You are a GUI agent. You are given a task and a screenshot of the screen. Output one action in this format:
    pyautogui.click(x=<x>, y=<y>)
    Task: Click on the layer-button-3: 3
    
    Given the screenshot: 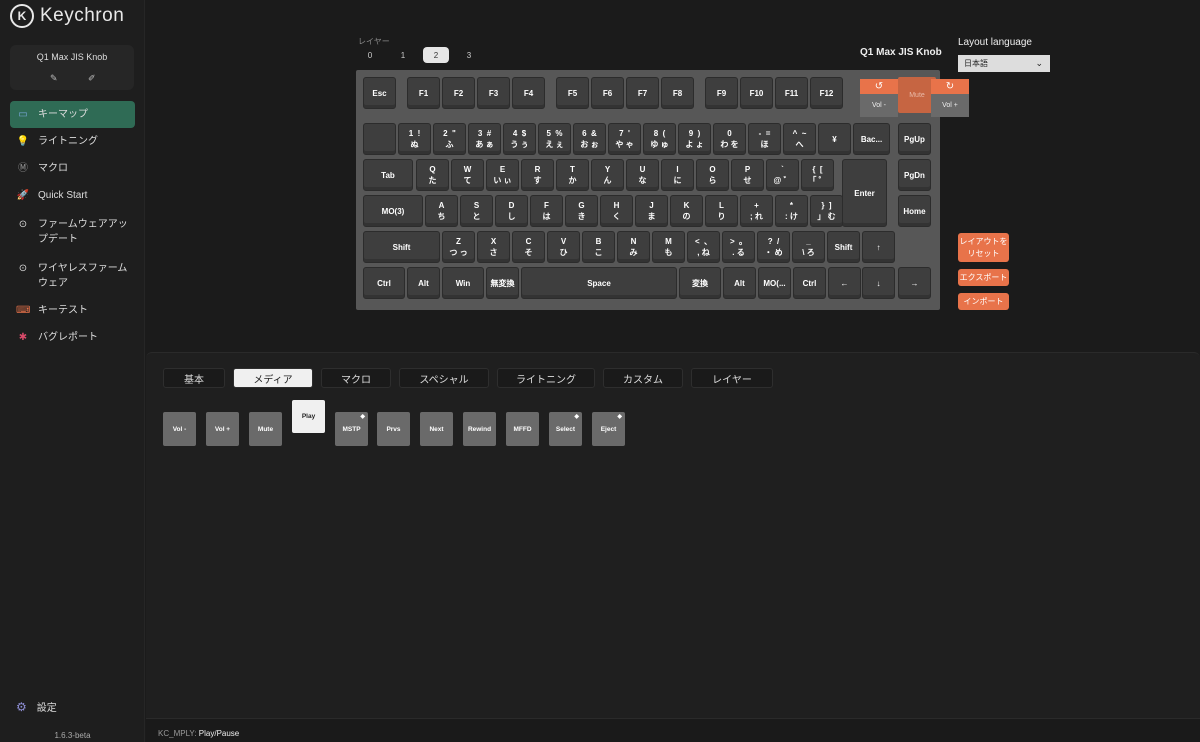 What is the action you would take?
    pyautogui.click(x=469, y=55)
    